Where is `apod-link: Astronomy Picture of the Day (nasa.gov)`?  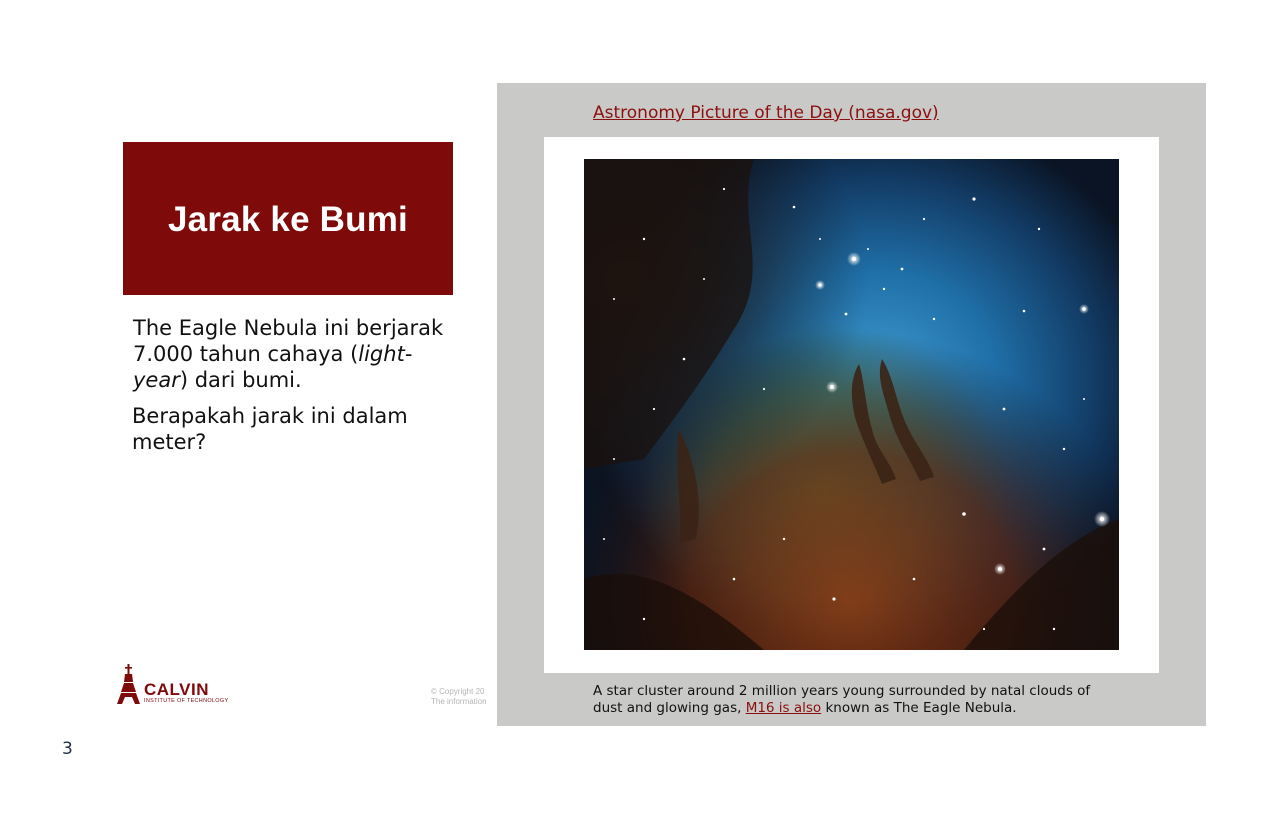 apod-link: Astronomy Picture of the Day (nasa.gov) is located at coordinates (766, 113).